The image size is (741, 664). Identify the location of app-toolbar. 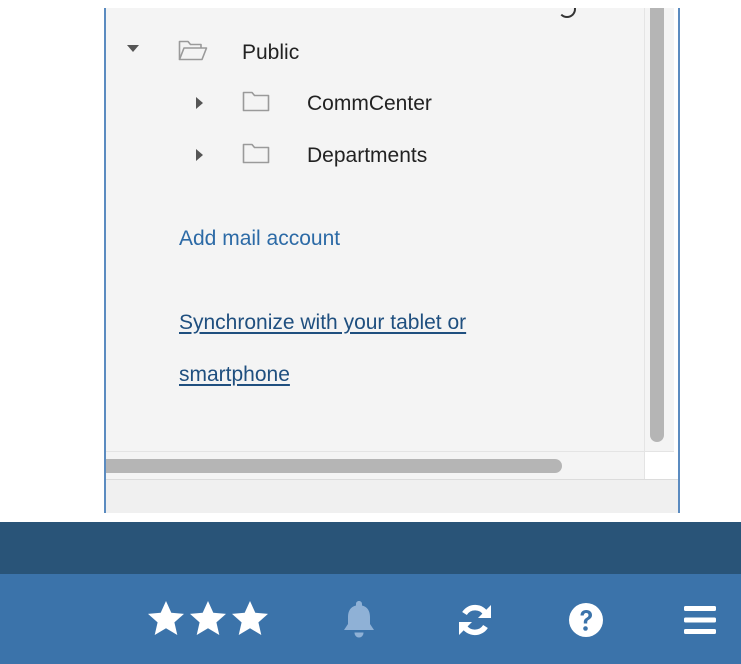
(370, 619).